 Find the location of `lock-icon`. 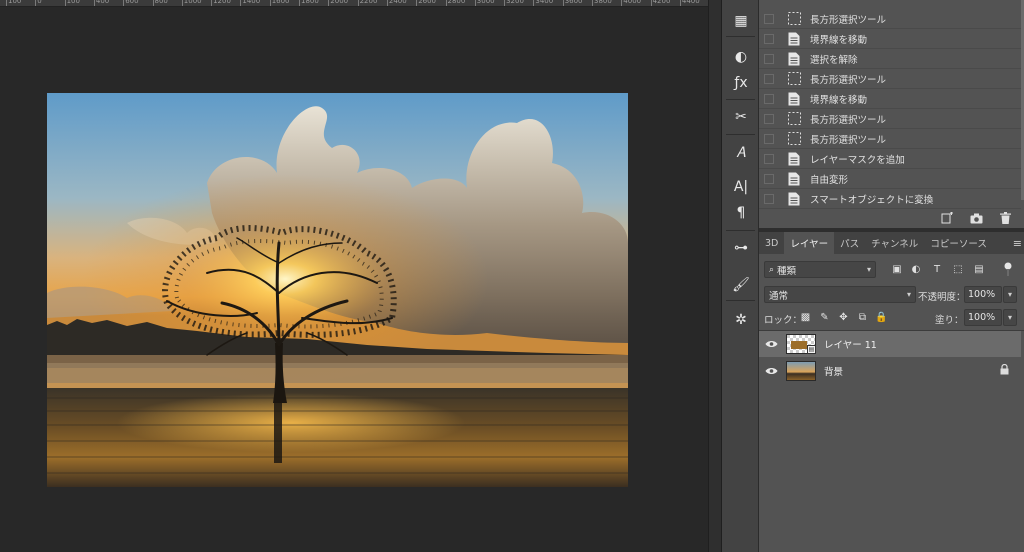

lock-icon is located at coordinates (1004, 370).